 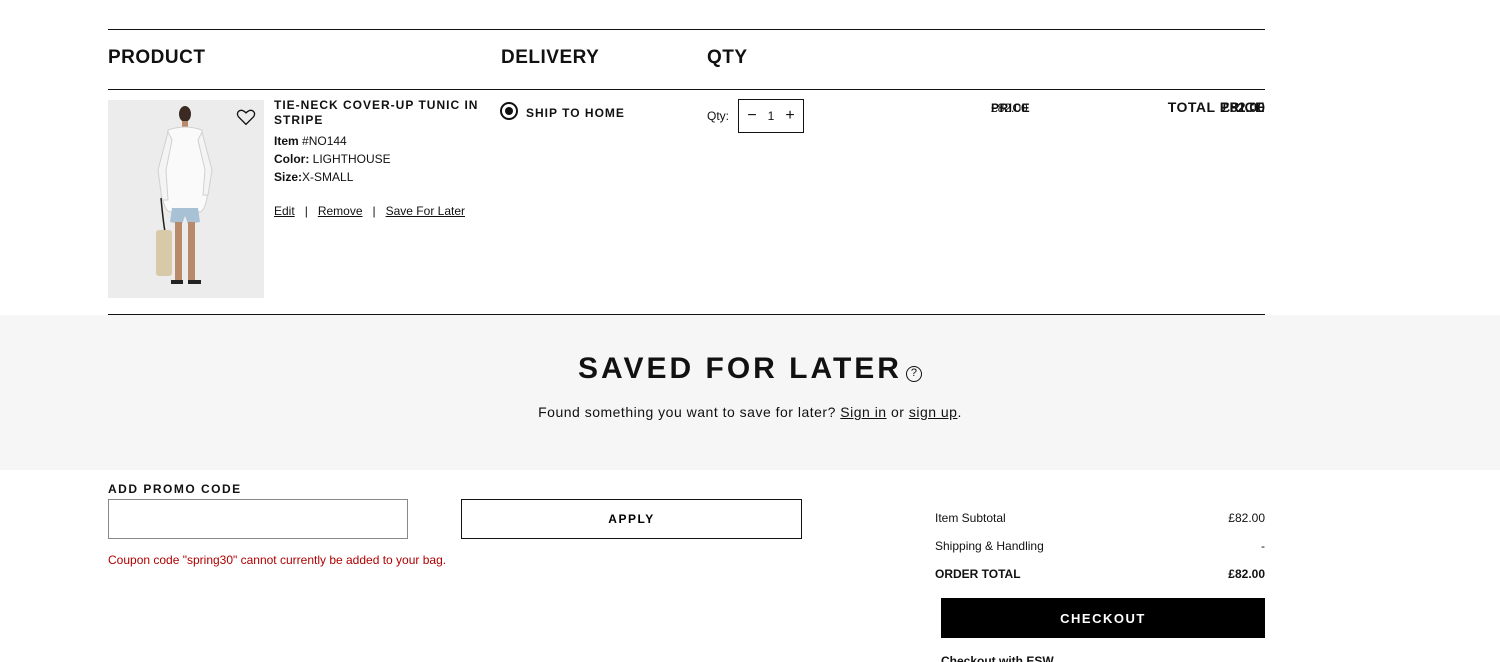 I want to click on saved-for-later-title: SAVED FOR LATER?, so click(x=750, y=369).